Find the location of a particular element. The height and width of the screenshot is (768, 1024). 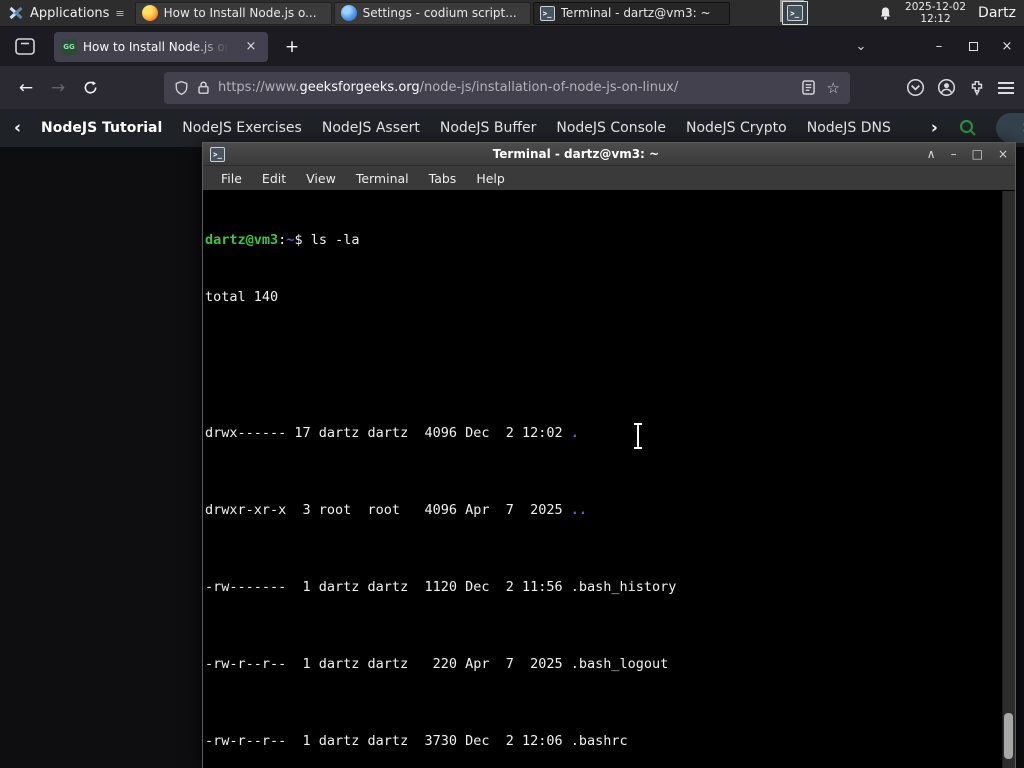

firefox-icon is located at coordinates (149, 13).